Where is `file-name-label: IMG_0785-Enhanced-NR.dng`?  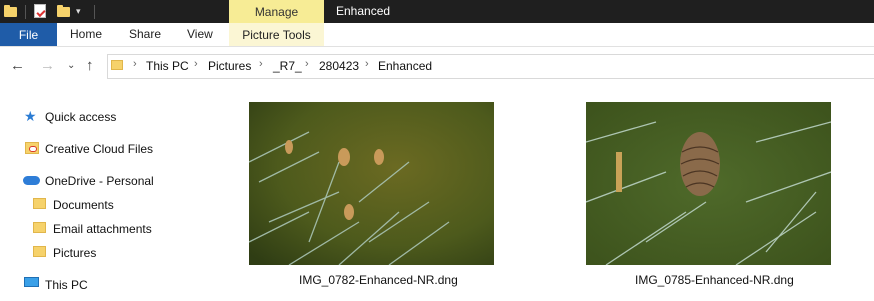 file-name-label: IMG_0785-Enhanced-NR.dng is located at coordinates (714, 280).